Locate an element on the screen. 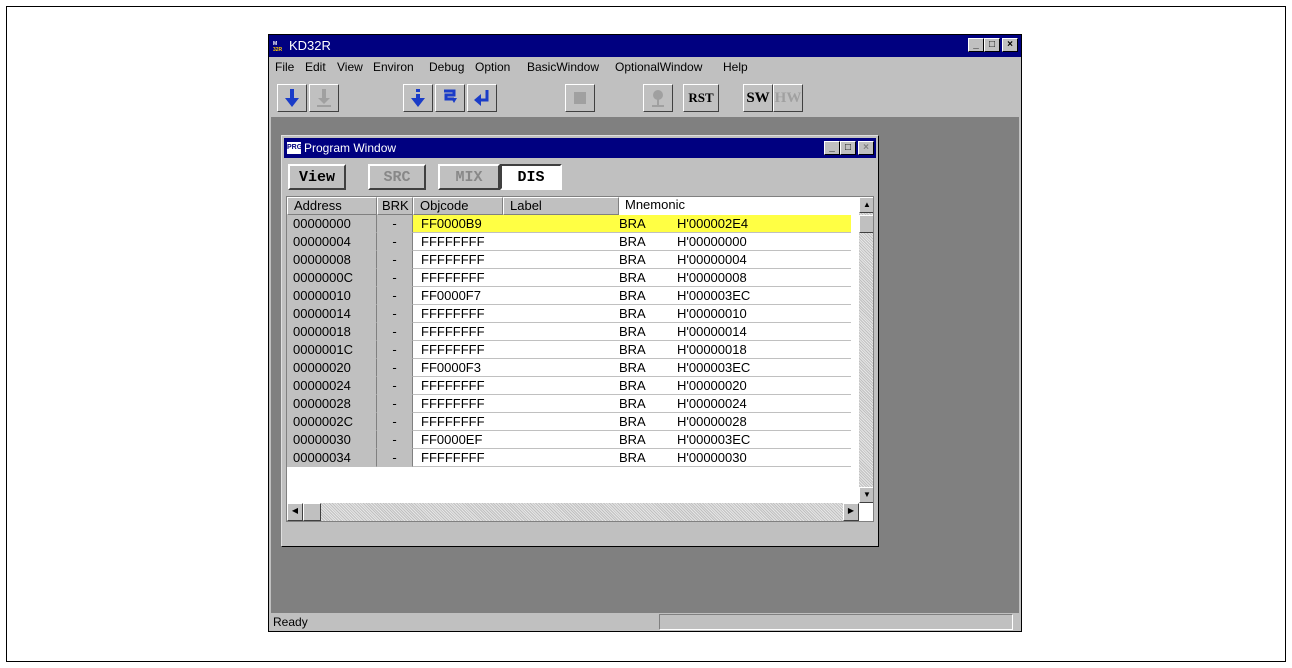 The image size is (1292, 668). menu-basicwindow: BasicWindow is located at coordinates (563, 67).